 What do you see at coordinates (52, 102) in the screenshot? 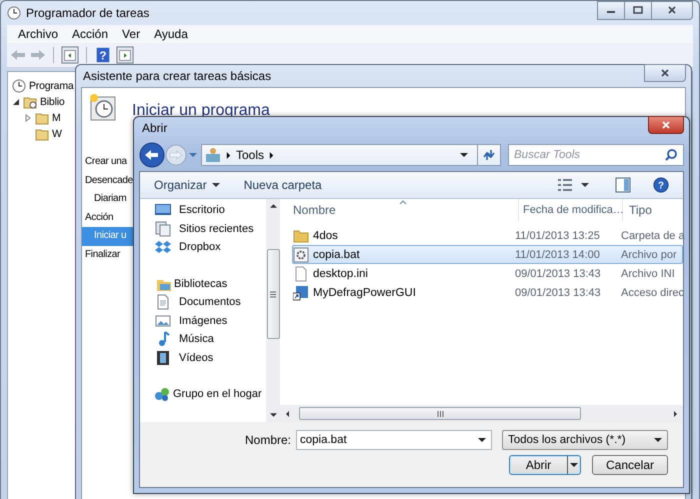
I see `tree-item: Biblio` at bounding box center [52, 102].